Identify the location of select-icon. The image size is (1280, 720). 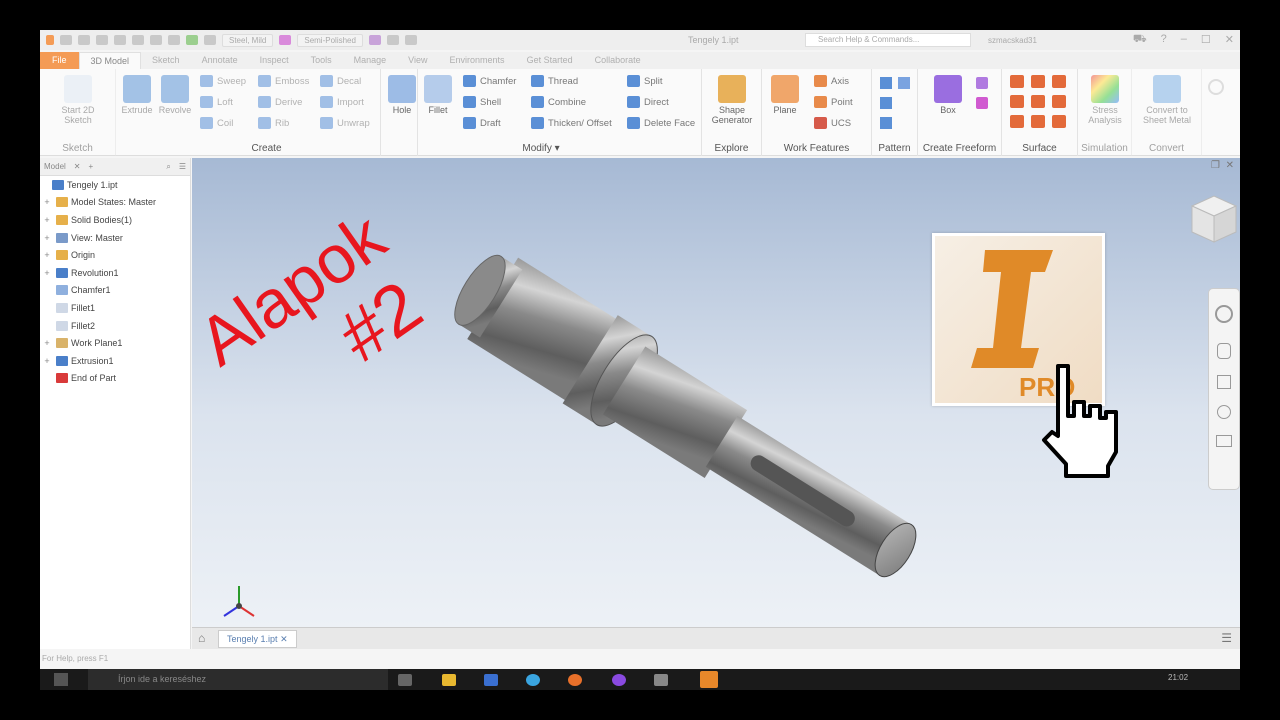
(174, 40).